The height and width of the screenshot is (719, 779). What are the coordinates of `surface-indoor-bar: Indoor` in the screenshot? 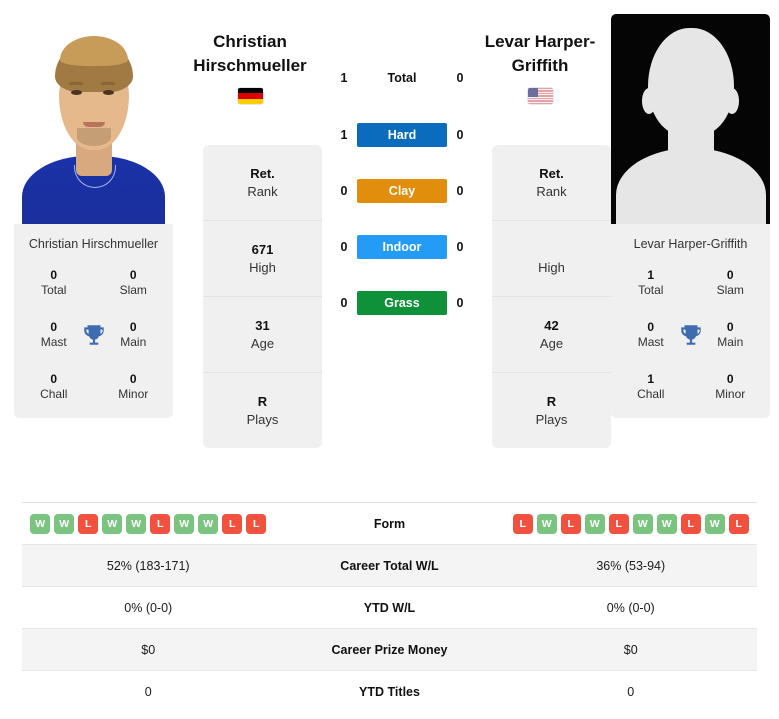 It's located at (402, 247).